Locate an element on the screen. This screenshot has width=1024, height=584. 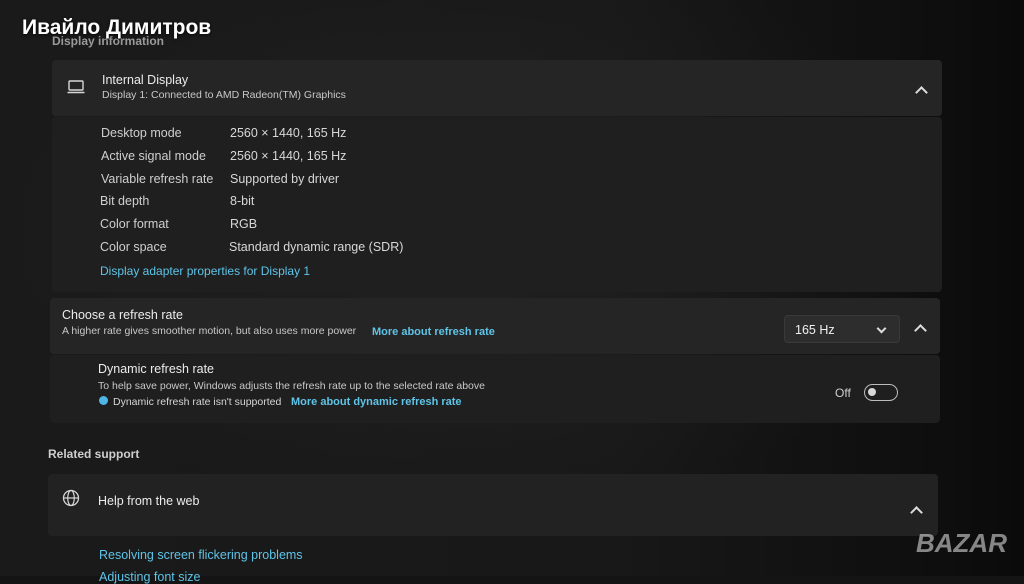
detail-value: Supported by driver is located at coordinates (285, 179).